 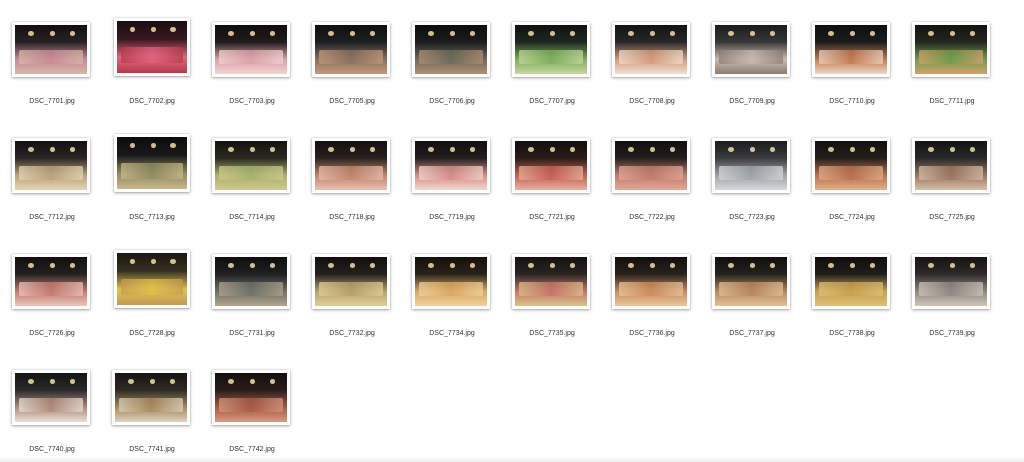 I want to click on file-item: DSC_7737.jpg, so click(x=752, y=308).